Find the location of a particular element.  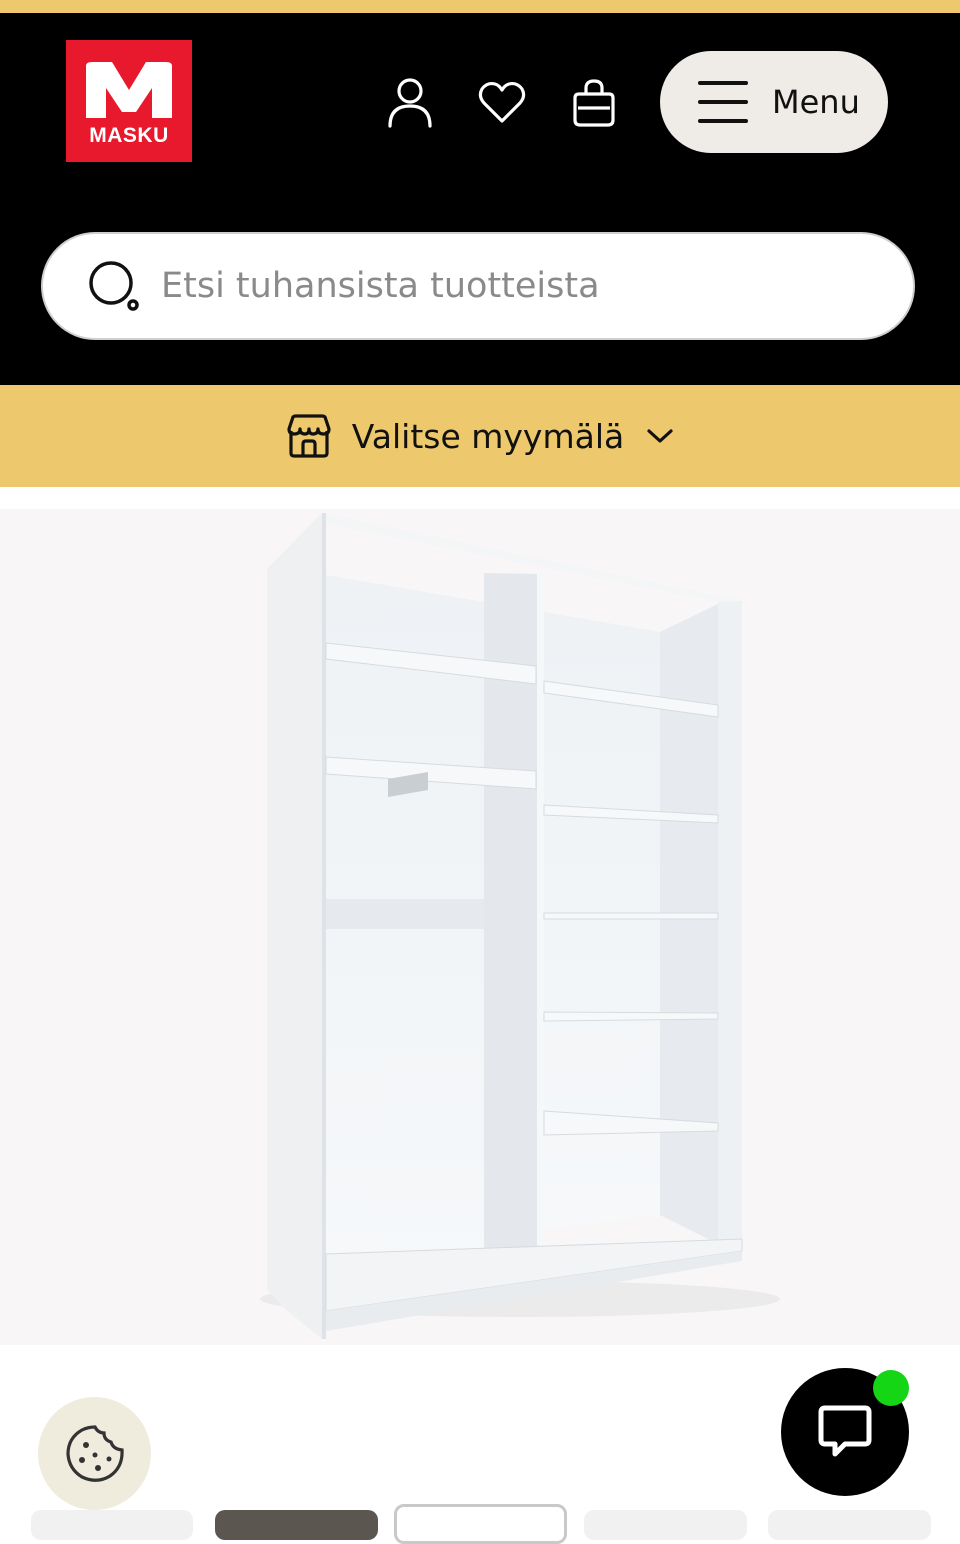

thumbnail-3-selected is located at coordinates (480, 1524).